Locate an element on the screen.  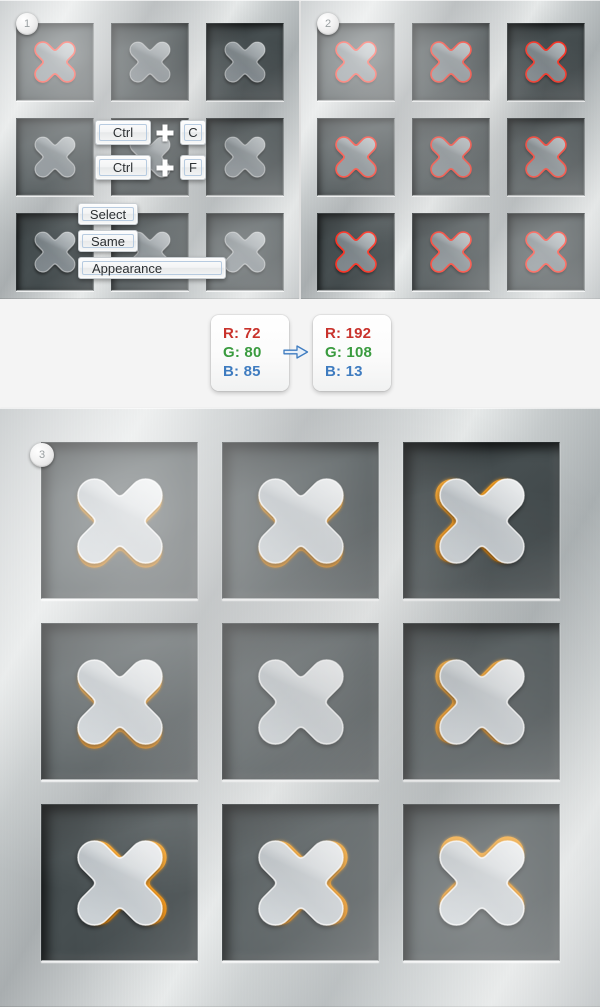
green-value-after: G: 108 is located at coordinates (349, 352).